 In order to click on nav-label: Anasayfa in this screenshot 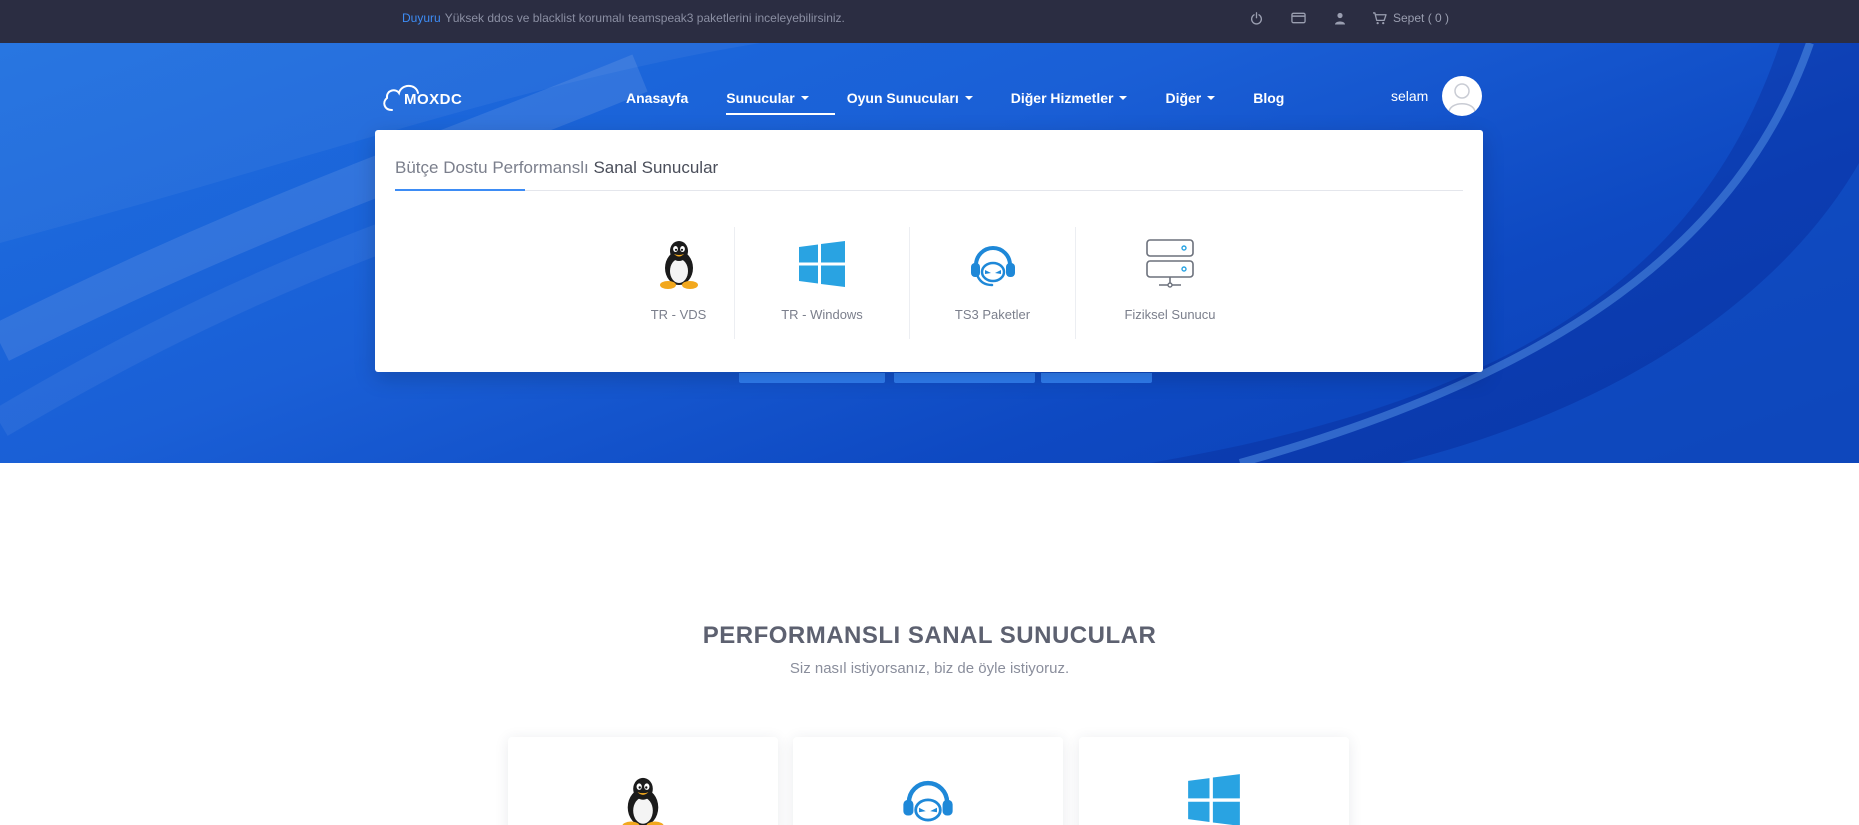, I will do `click(657, 98)`.